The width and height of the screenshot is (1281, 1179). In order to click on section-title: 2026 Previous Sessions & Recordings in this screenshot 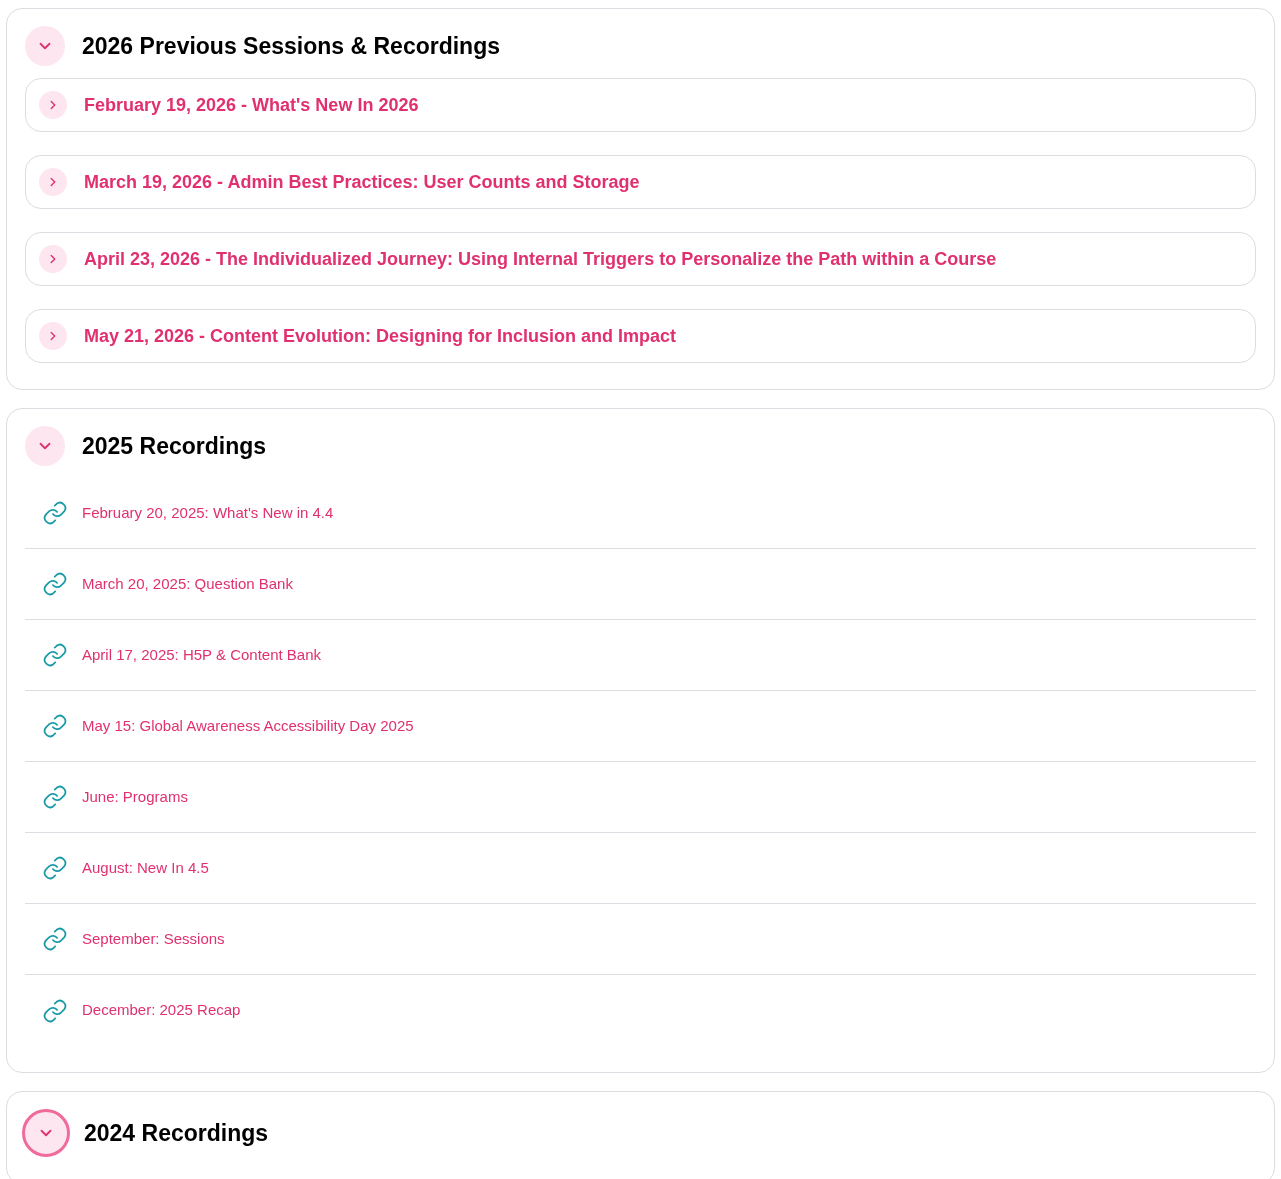, I will do `click(291, 46)`.